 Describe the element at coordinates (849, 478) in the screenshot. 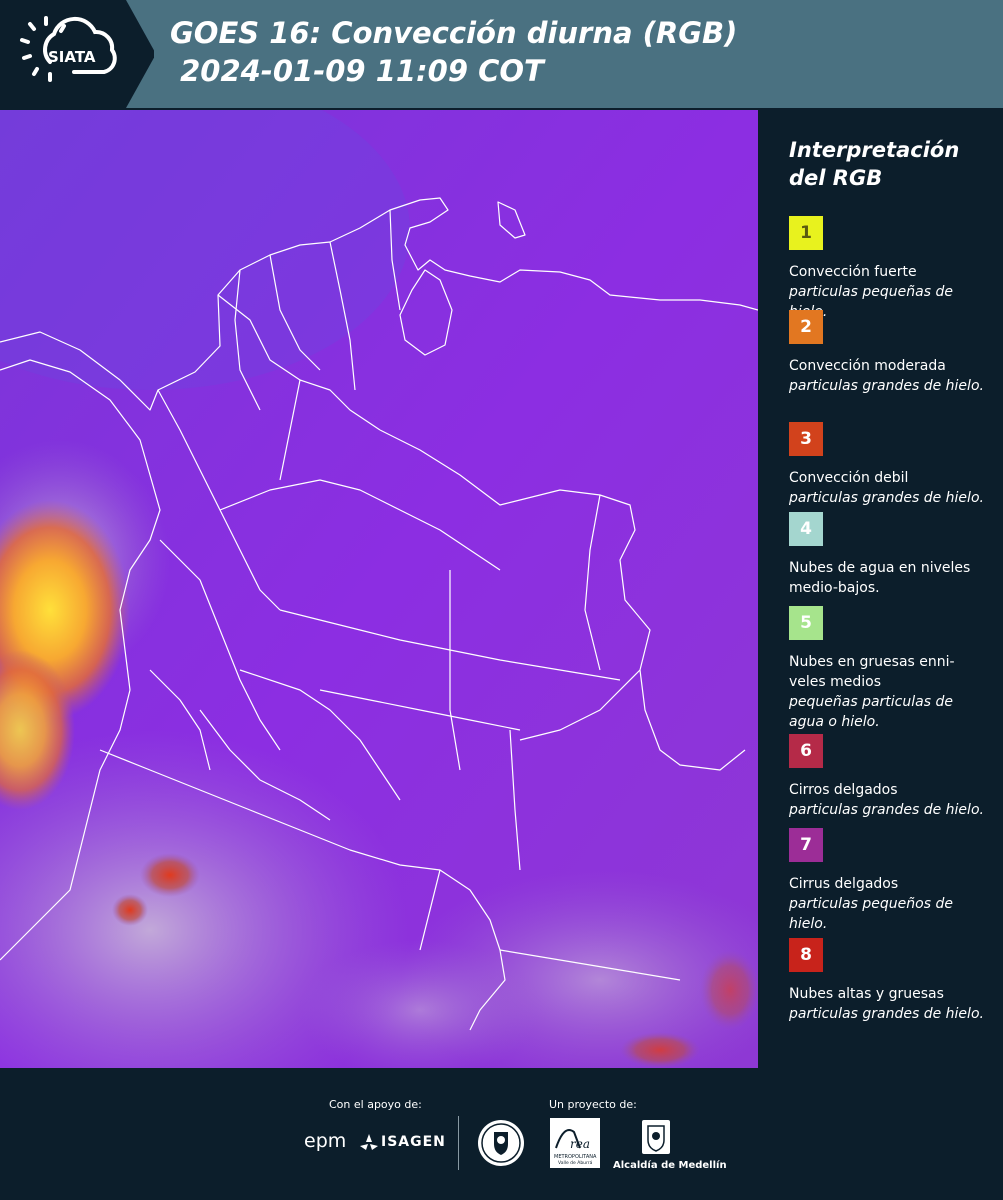

I see `legend-item-title: Convección debil` at that location.